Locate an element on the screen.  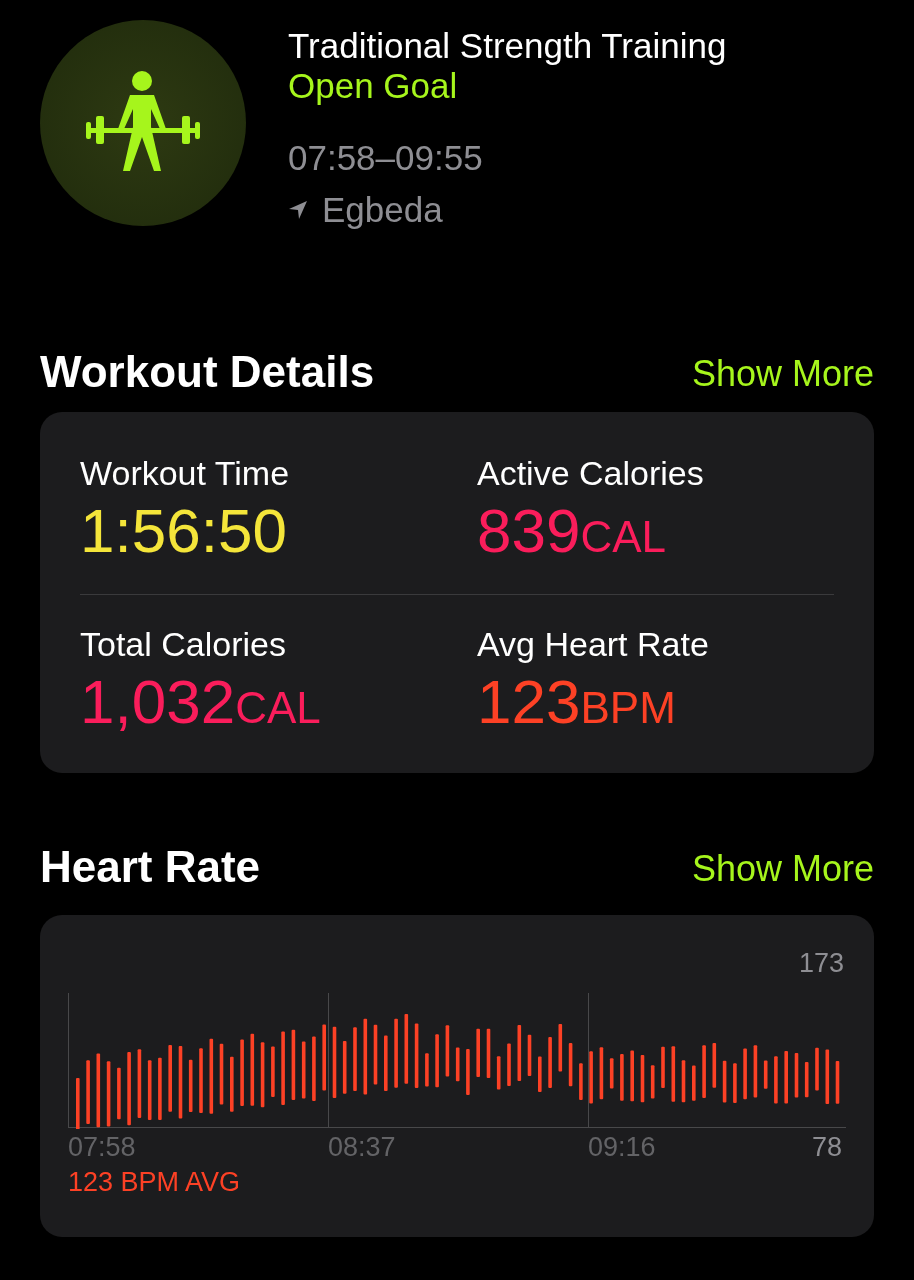
metric-label: Workout Time is located at coordinates (185, 473).